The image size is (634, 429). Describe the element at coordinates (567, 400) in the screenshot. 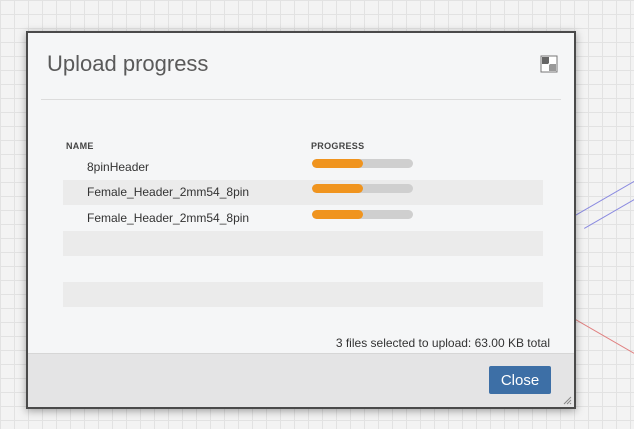

I see `resize-grip-icon` at that location.